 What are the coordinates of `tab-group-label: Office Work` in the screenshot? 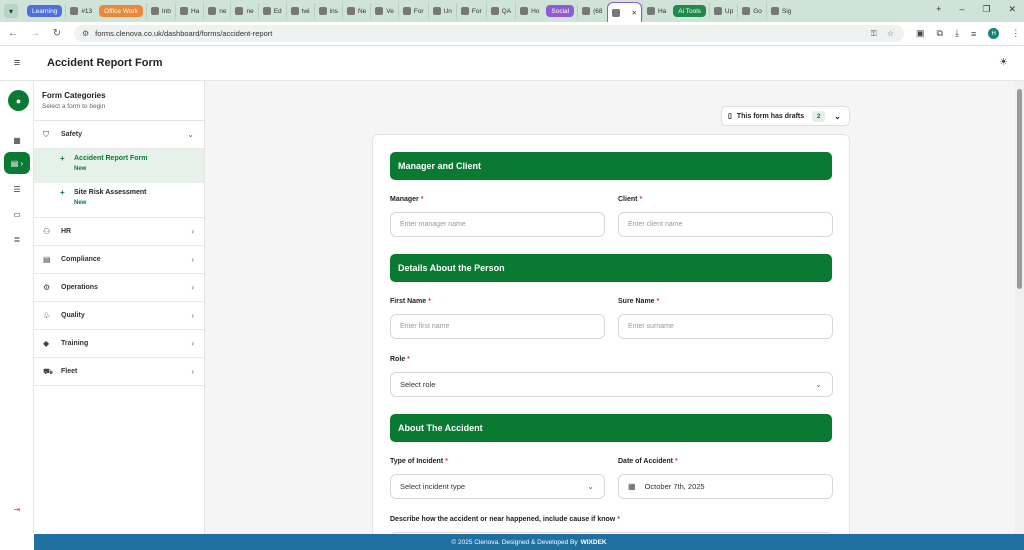 It's located at (121, 11).